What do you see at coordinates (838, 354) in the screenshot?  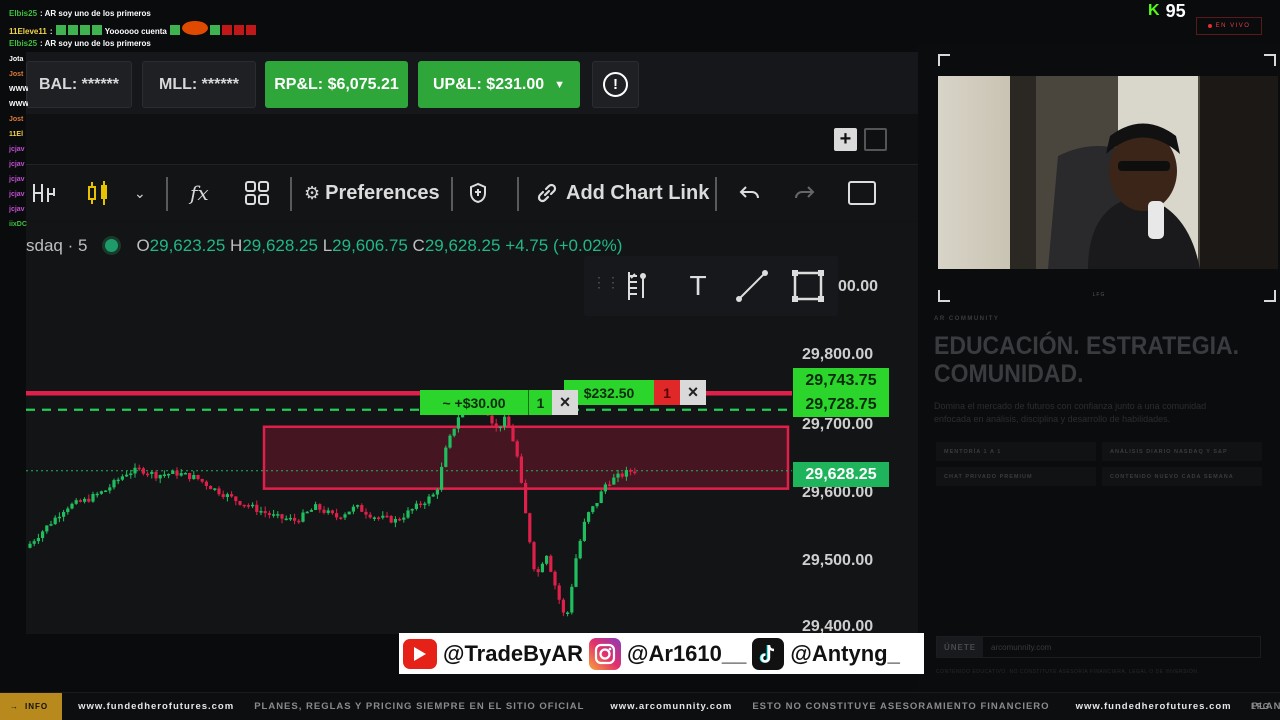 I see `price-tick: 29,800.00` at bounding box center [838, 354].